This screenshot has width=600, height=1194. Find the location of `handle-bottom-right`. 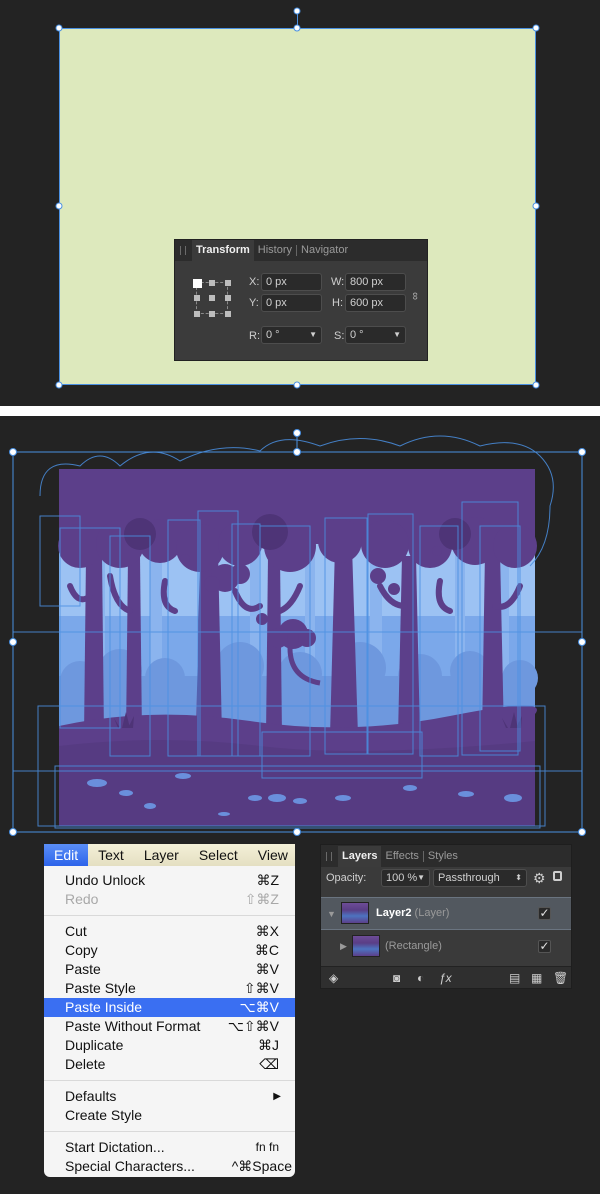

handle-bottom-right is located at coordinates (536, 385).